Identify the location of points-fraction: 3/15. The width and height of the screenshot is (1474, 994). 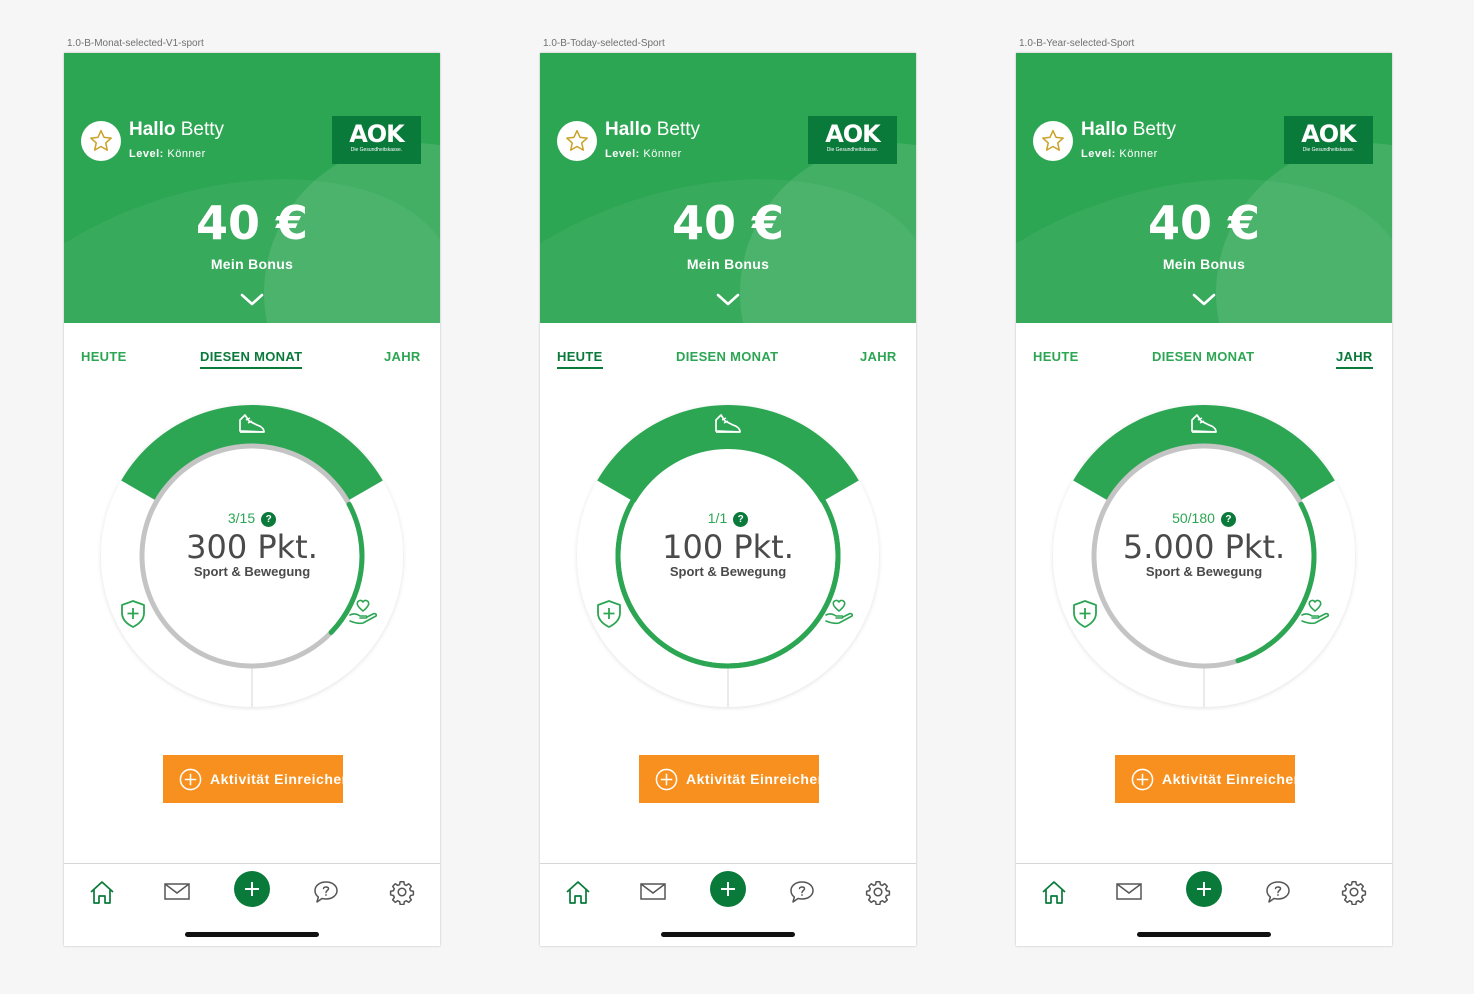
(241, 518).